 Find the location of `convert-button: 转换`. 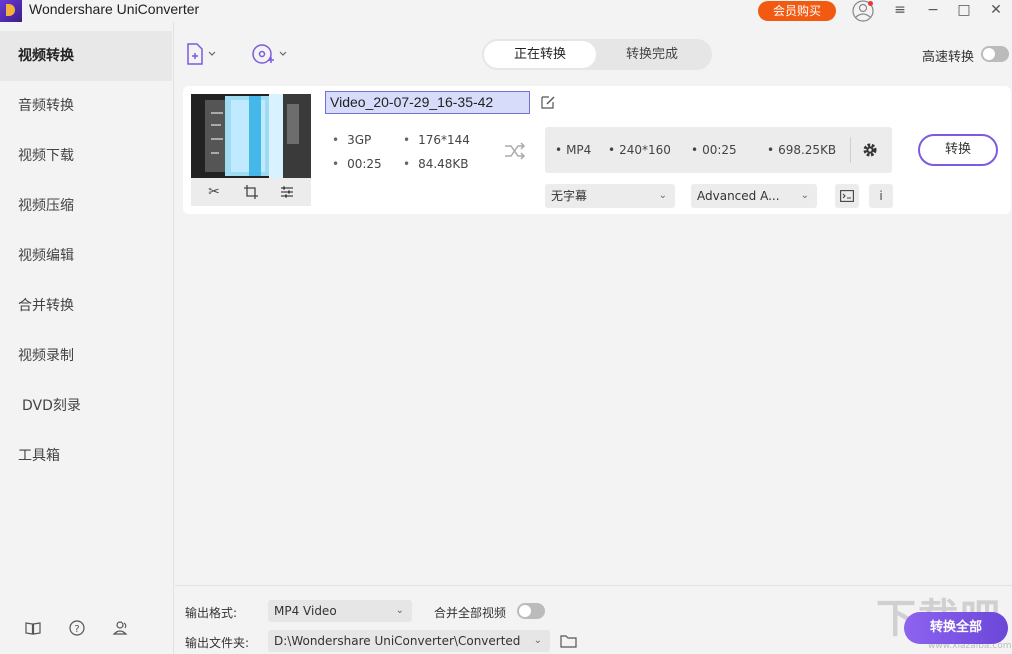

convert-button: 转换 is located at coordinates (958, 150).